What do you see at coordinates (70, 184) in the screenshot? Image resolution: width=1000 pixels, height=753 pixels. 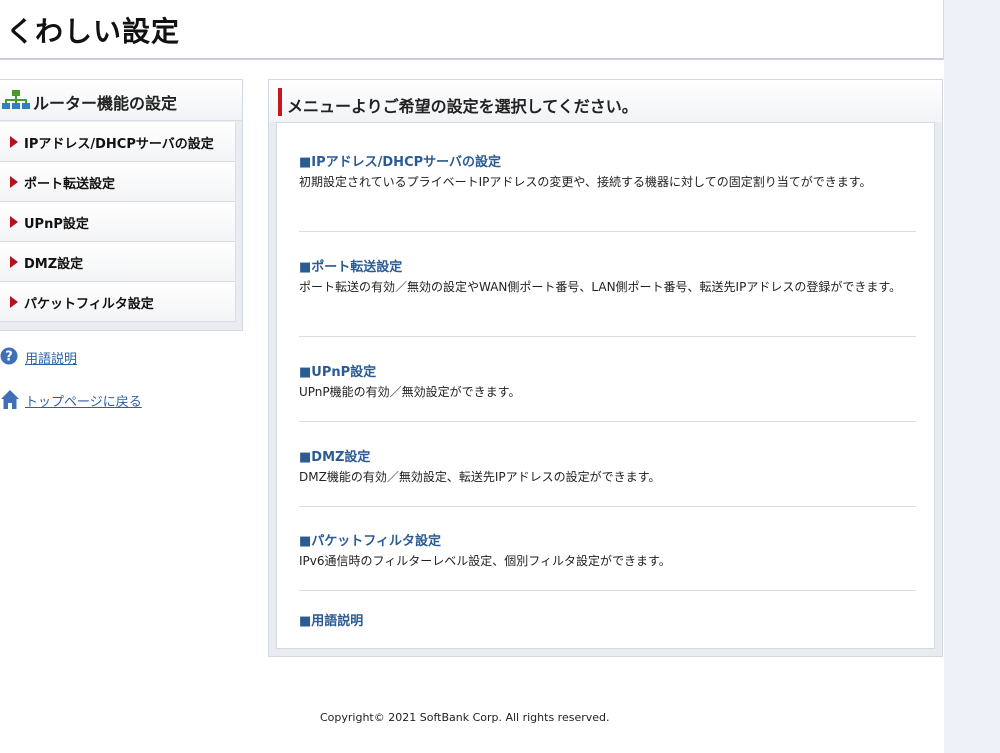 I see `sidebar-item-label: ポート転送設定` at bounding box center [70, 184].